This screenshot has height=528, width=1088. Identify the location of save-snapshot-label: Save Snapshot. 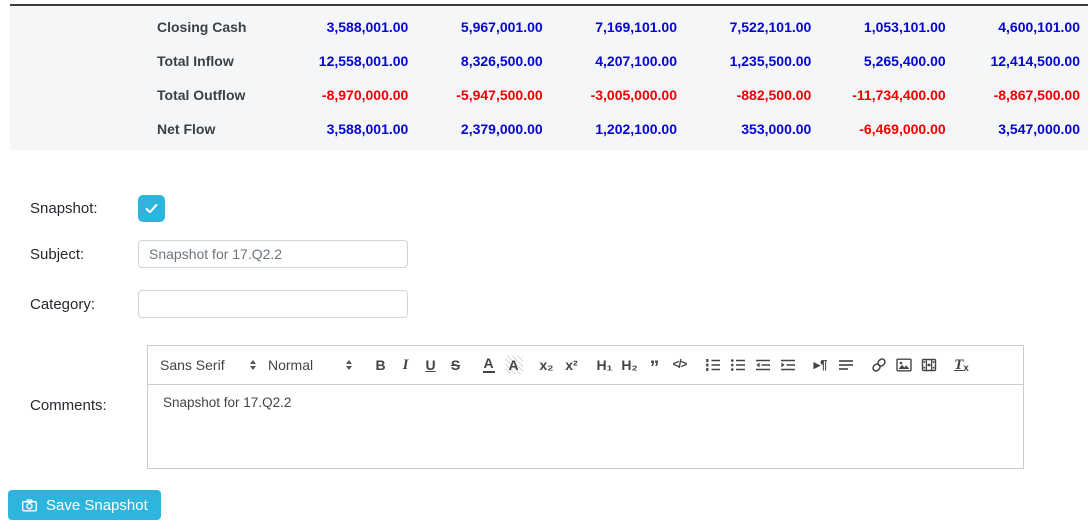
(97, 505).